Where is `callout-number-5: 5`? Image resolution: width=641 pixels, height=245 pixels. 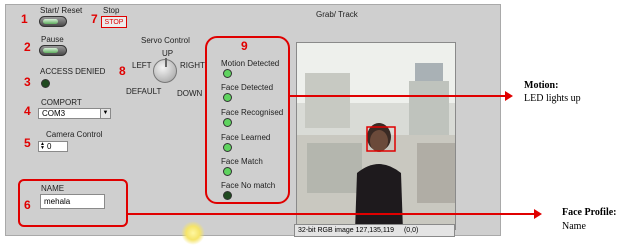
callout-number-5: 5 is located at coordinates (27, 143).